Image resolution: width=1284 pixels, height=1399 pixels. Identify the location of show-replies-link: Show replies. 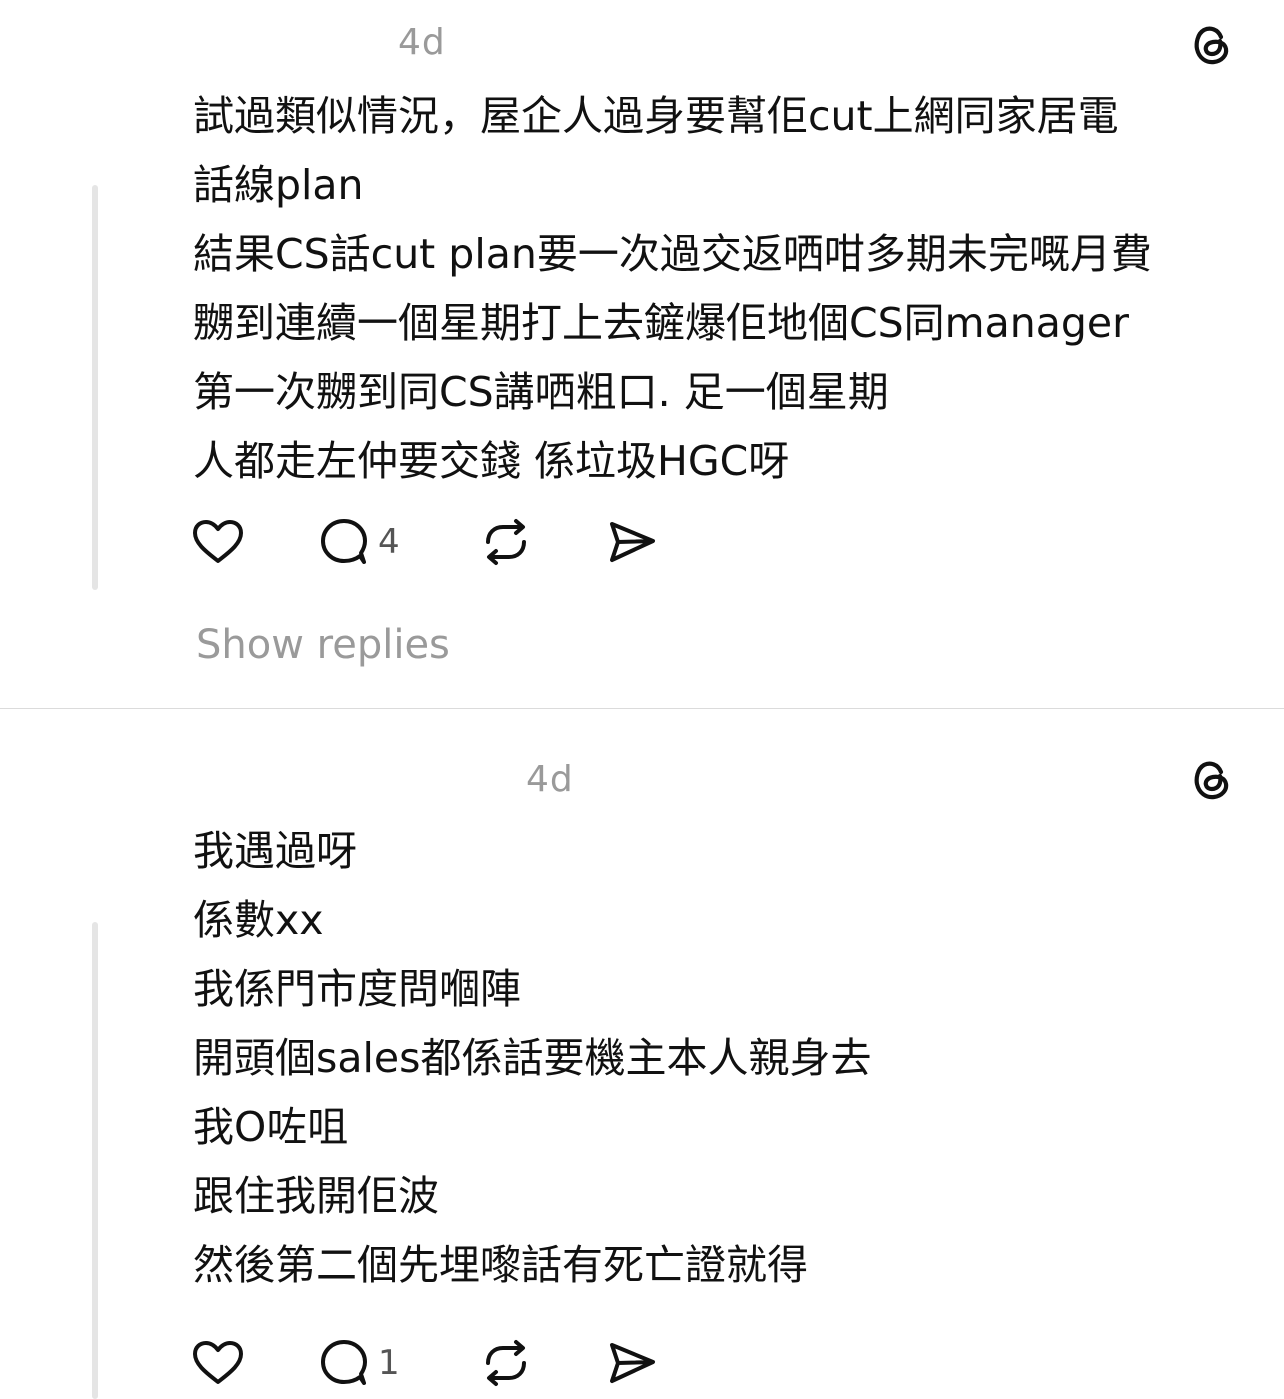
(323, 645).